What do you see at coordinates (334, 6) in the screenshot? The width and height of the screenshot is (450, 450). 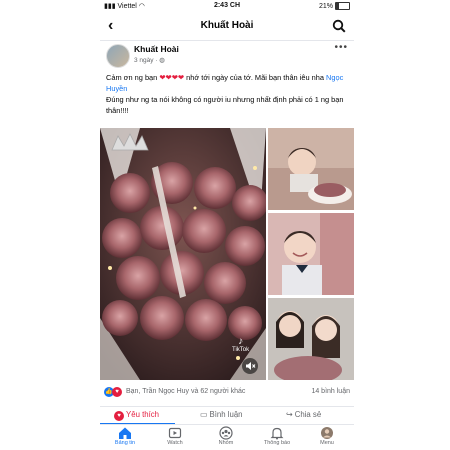 I see `battery-status: 21%` at bounding box center [334, 6].